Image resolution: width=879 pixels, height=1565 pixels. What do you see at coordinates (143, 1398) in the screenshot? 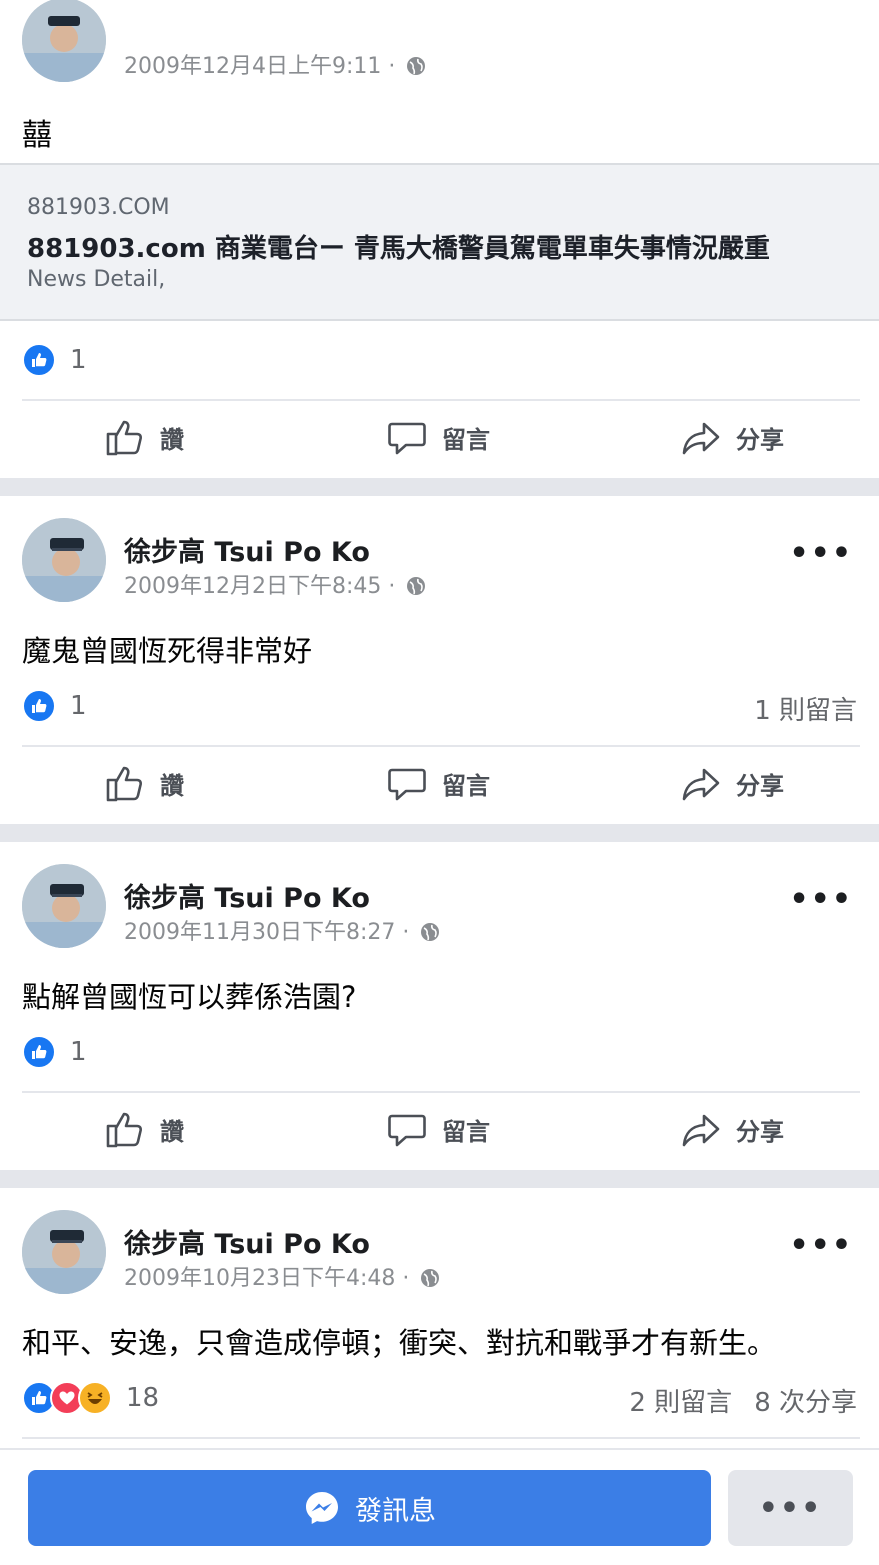
I see `reaction-count: 18` at bounding box center [143, 1398].